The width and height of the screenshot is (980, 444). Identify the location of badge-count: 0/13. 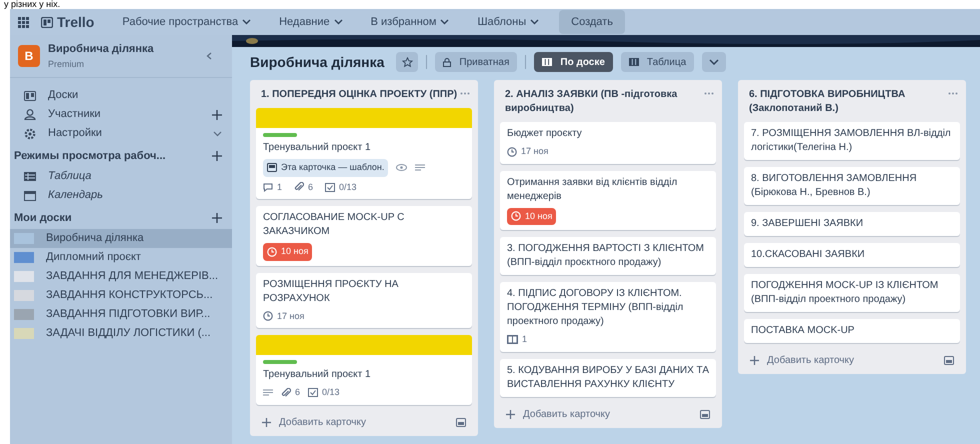
(341, 187).